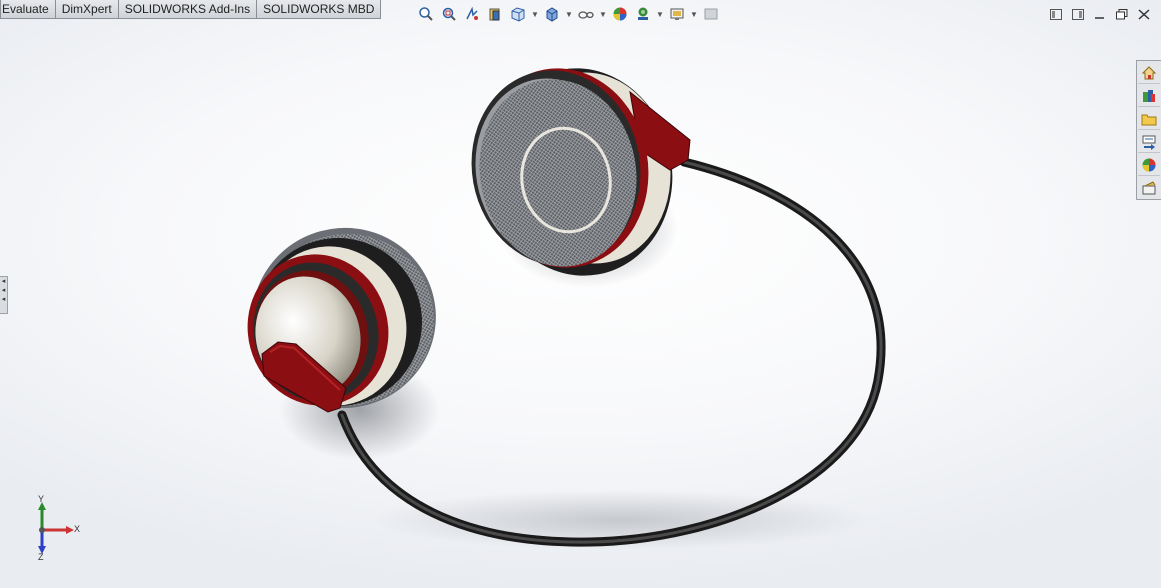  I want to click on triad-y-label: Y, so click(41, 499).